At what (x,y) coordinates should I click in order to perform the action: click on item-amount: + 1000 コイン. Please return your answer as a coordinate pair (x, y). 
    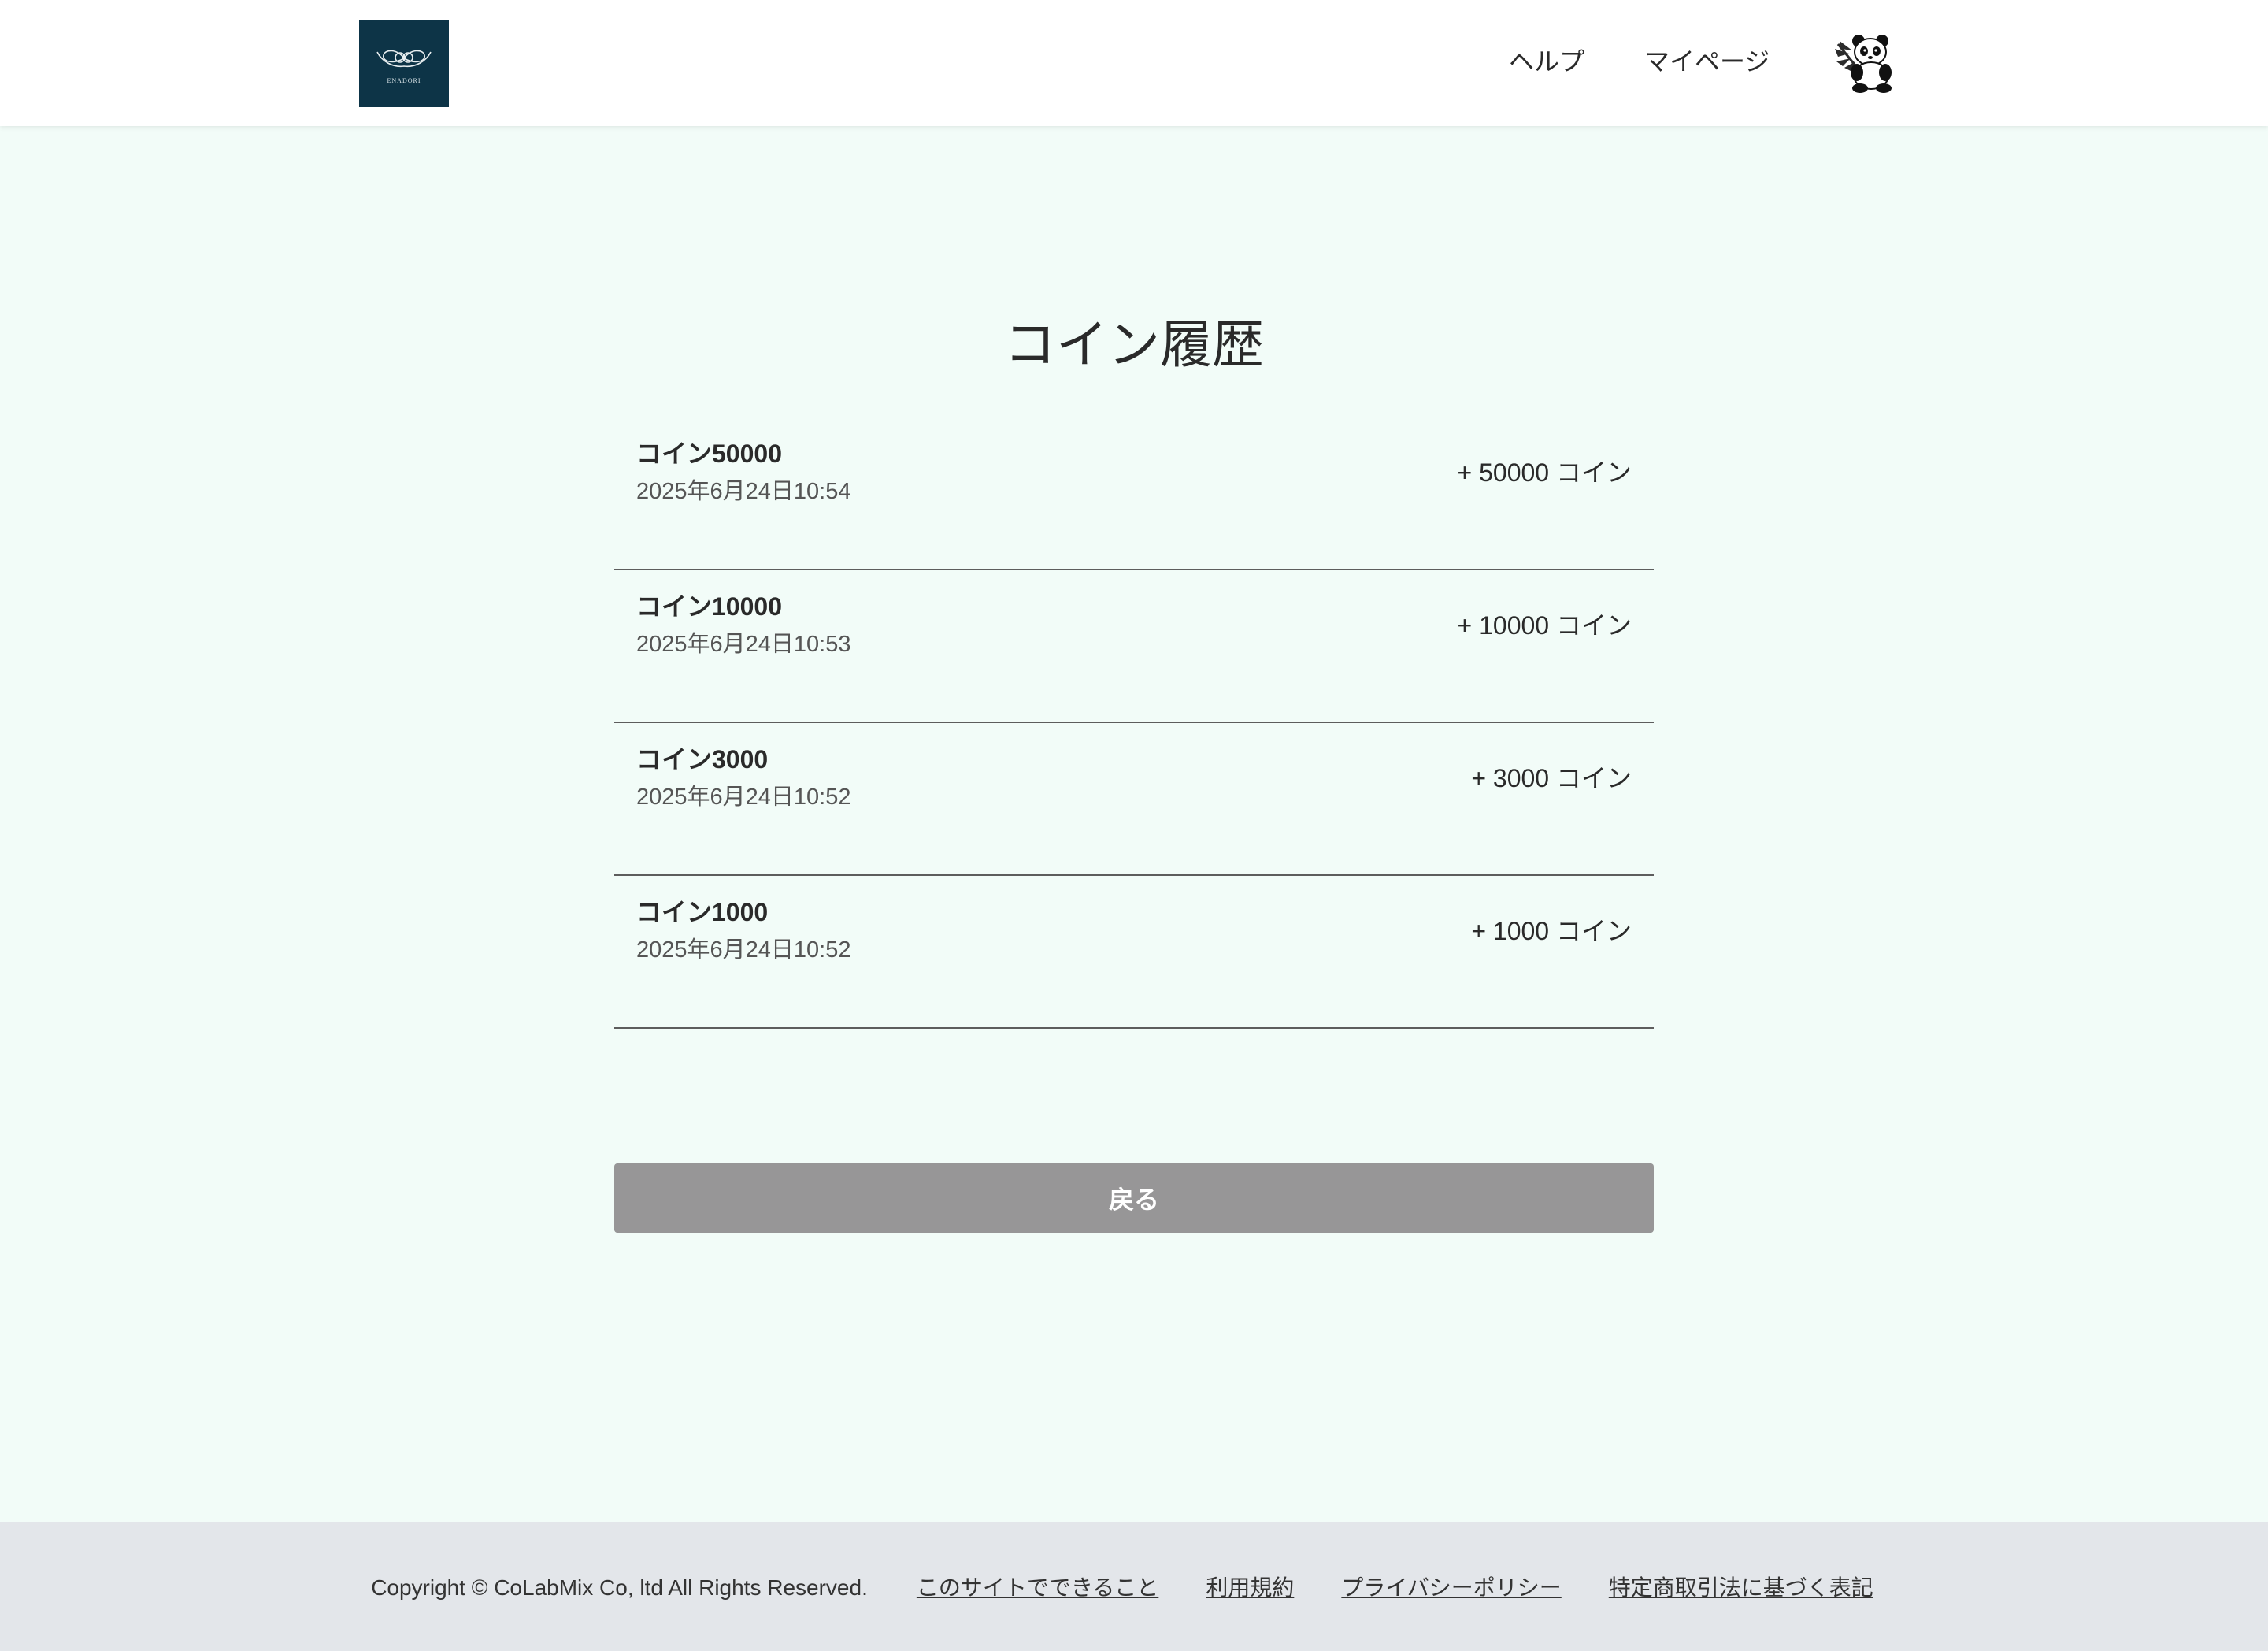
    Looking at the image, I should click on (1551, 931).